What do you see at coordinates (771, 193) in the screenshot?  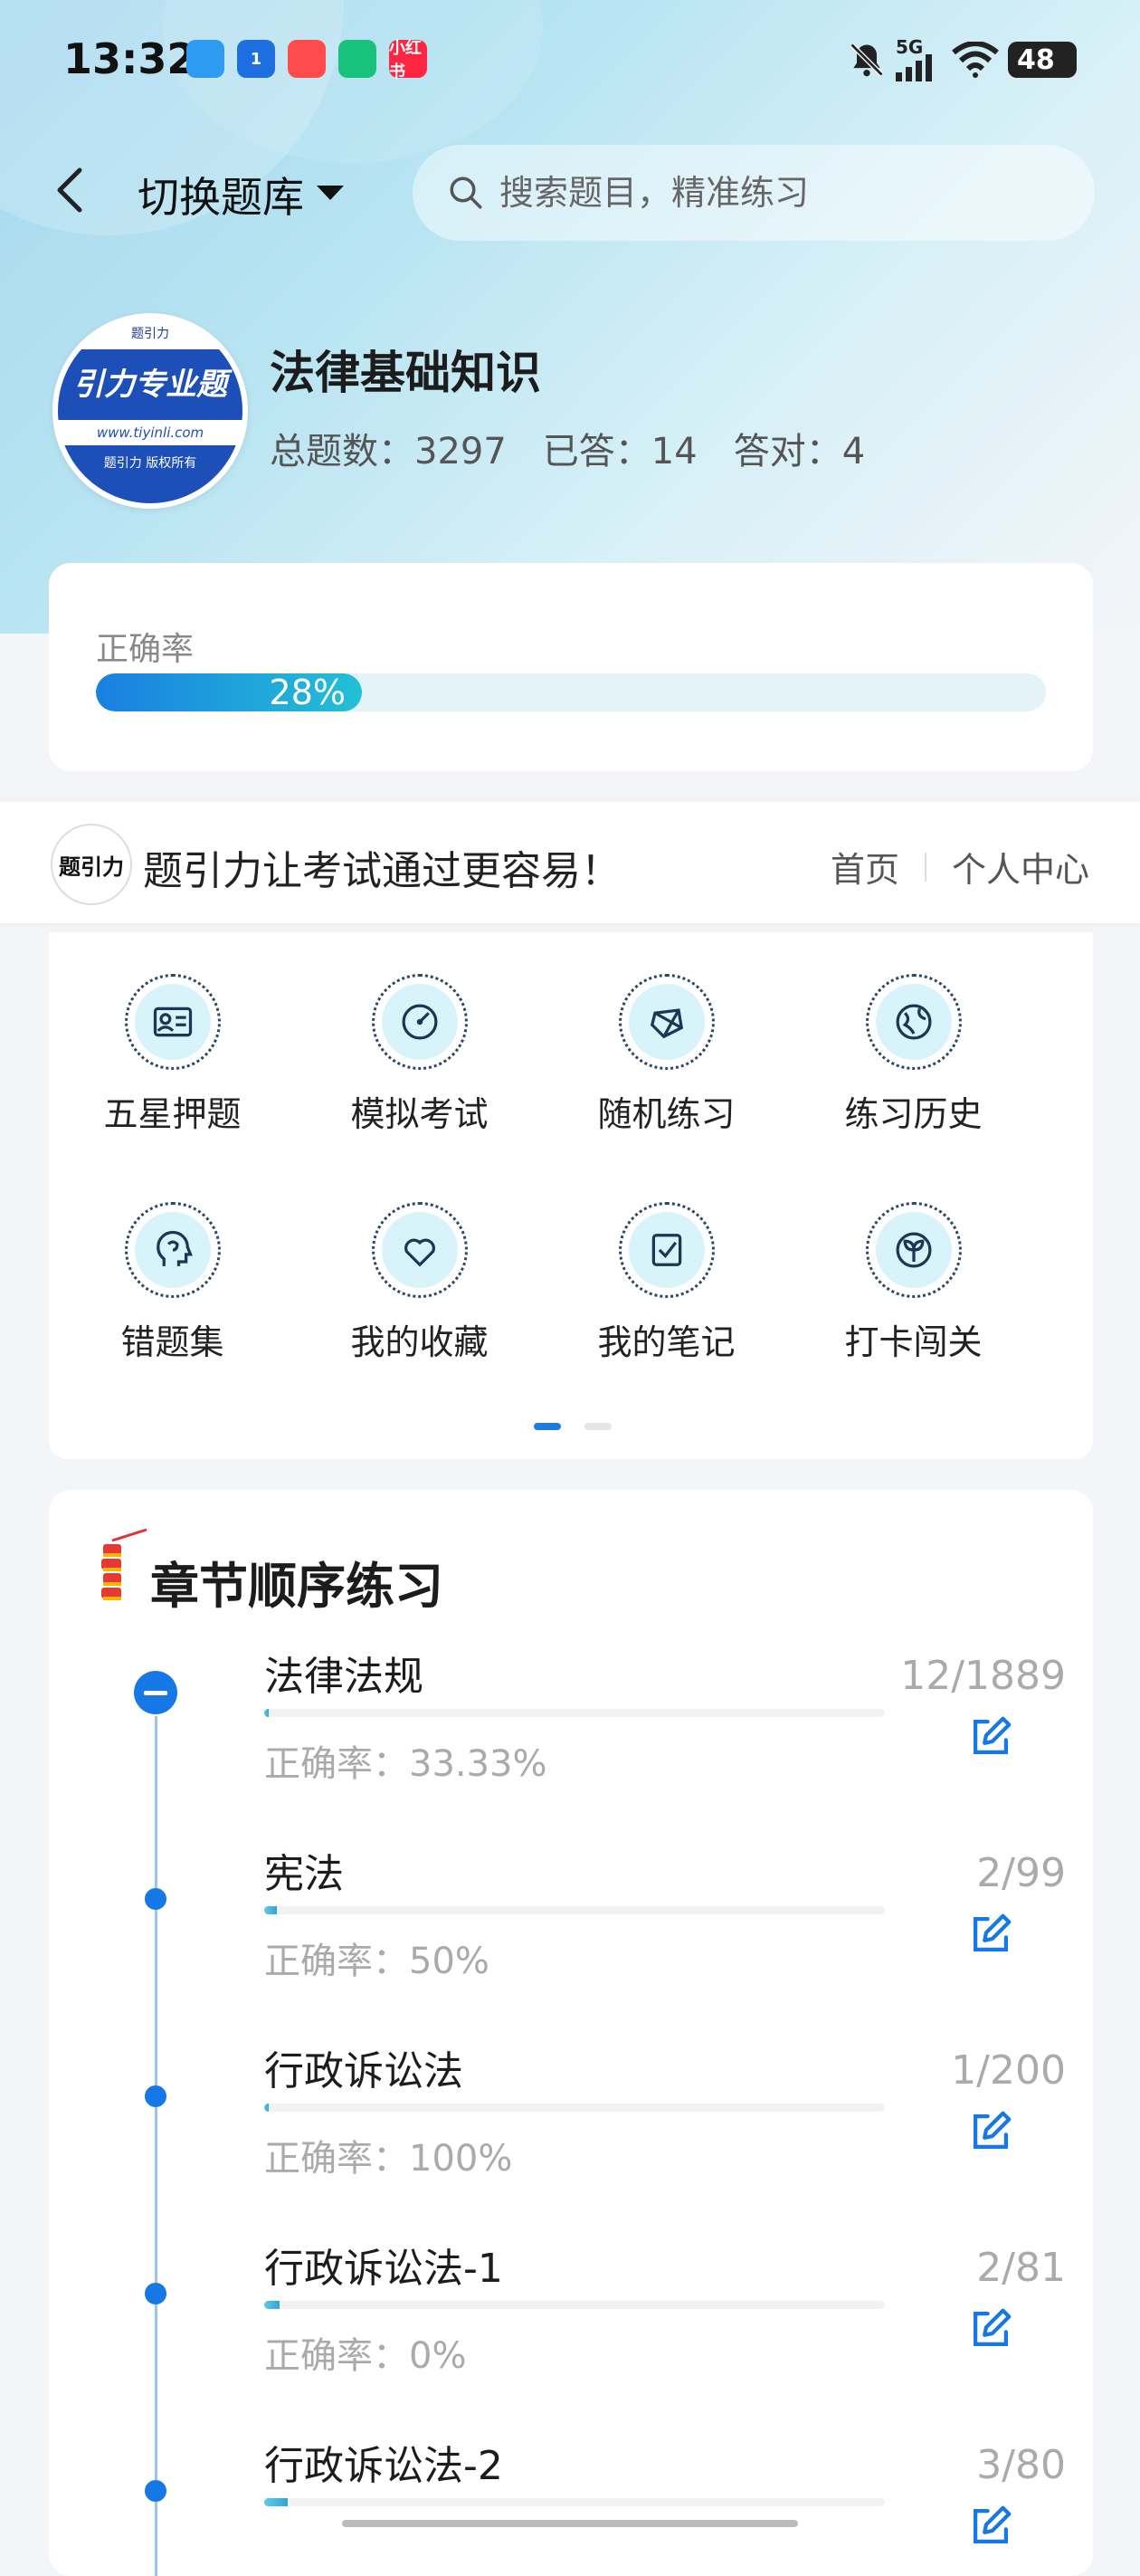 I see `search-input` at bounding box center [771, 193].